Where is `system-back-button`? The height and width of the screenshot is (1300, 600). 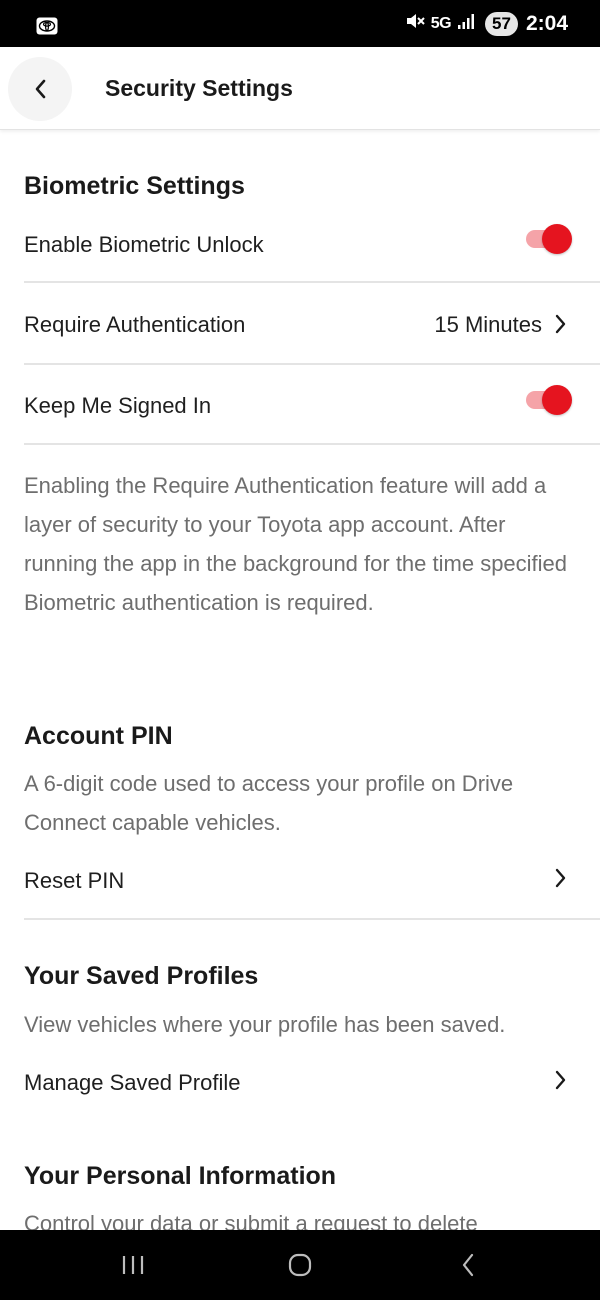
system-back-button is located at coordinates (468, 1265).